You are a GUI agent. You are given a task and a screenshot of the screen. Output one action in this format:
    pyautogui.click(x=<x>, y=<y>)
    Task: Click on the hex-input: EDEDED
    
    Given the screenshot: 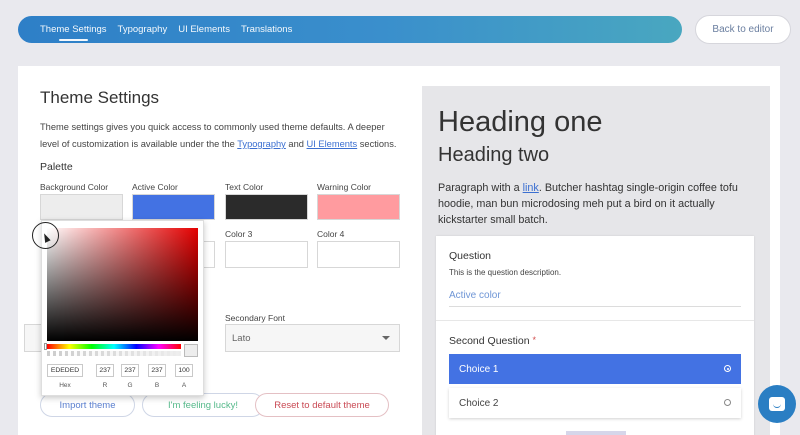 What is the action you would take?
    pyautogui.click(x=65, y=370)
    